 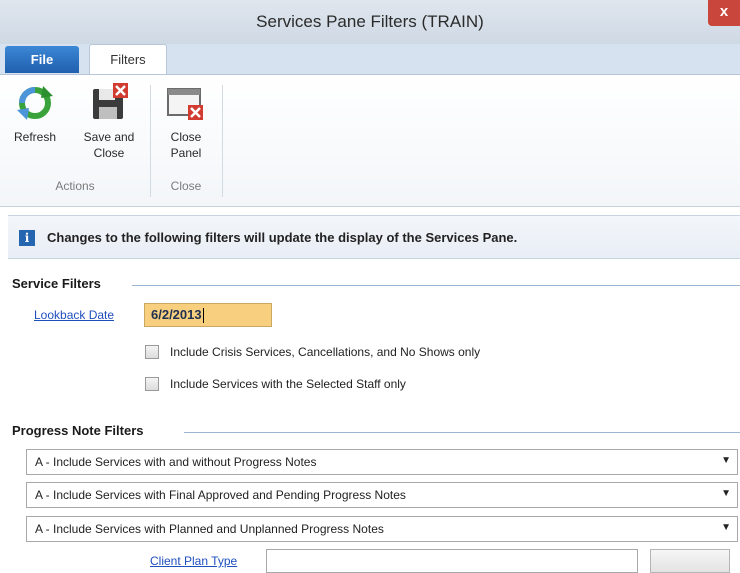 I want to click on refresh-button: Refresh, so click(x=35, y=114).